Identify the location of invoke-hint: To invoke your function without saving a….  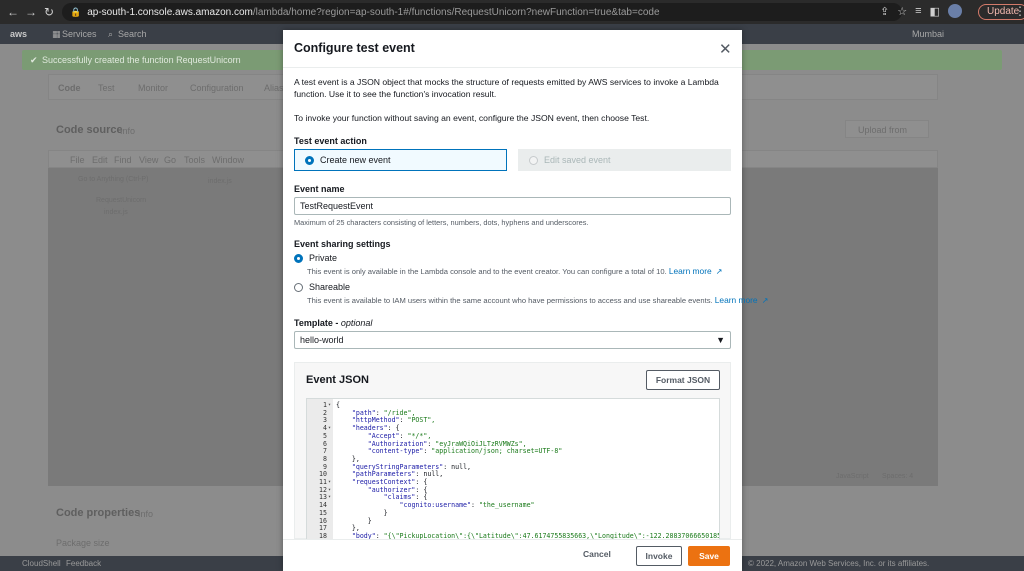
(472, 118).